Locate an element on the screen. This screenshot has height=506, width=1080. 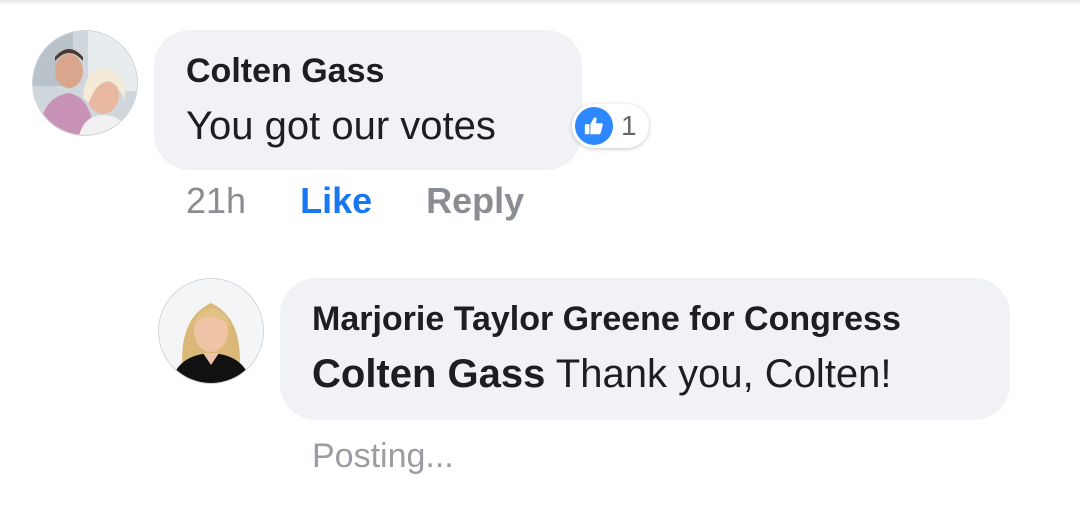
reply-message: Thank you, Colten! is located at coordinates (718, 374).